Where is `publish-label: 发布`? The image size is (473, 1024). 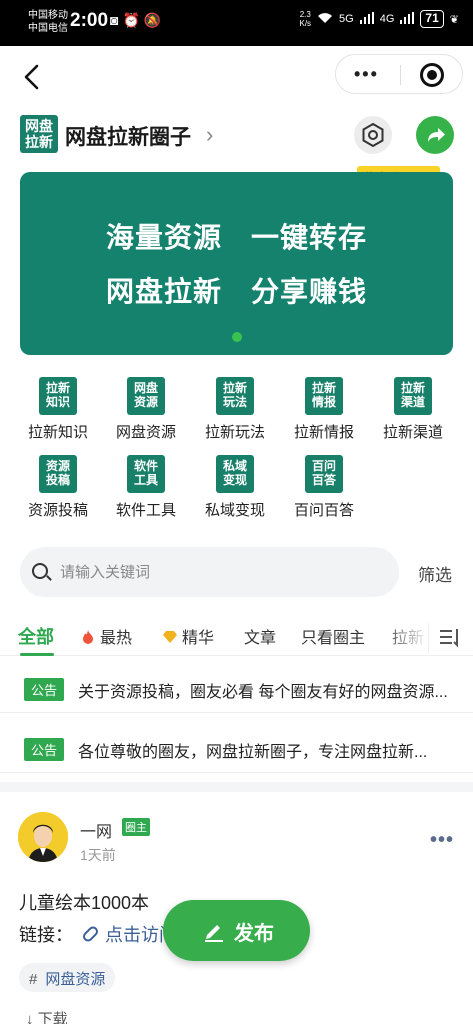 publish-label: 发布 is located at coordinates (254, 934).